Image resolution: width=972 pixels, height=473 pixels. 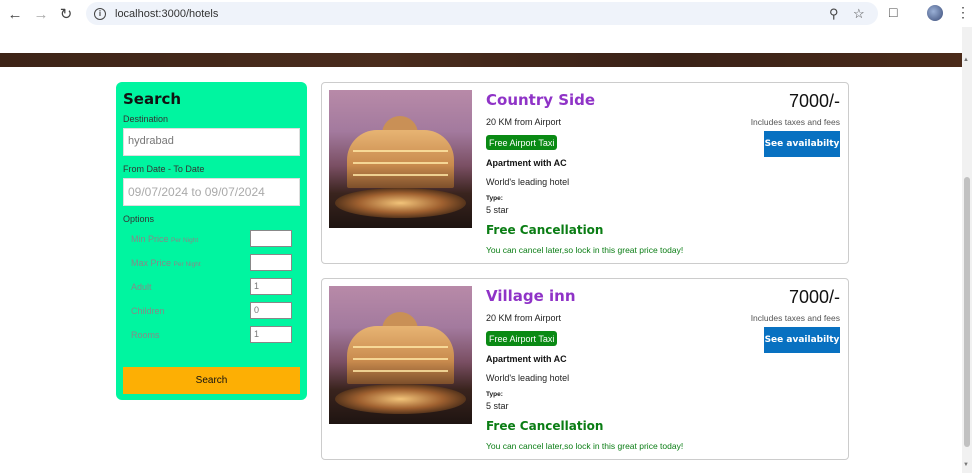 What do you see at coordinates (139, 219) in the screenshot?
I see `options-label: Options` at bounding box center [139, 219].